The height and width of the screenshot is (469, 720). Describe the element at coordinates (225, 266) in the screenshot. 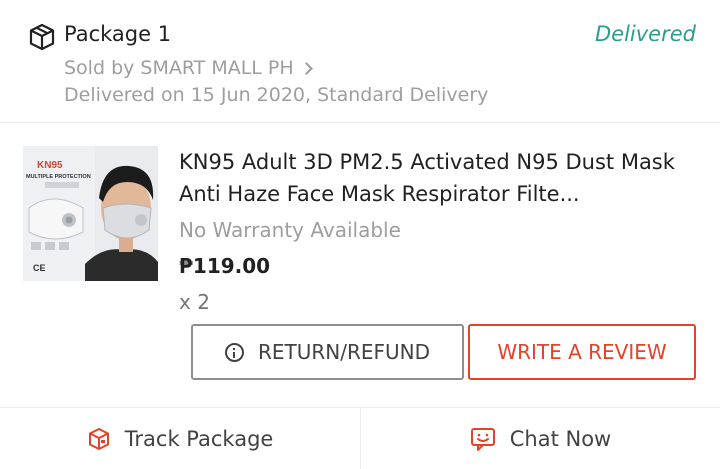

I see `product-price: ₱119.00` at that location.